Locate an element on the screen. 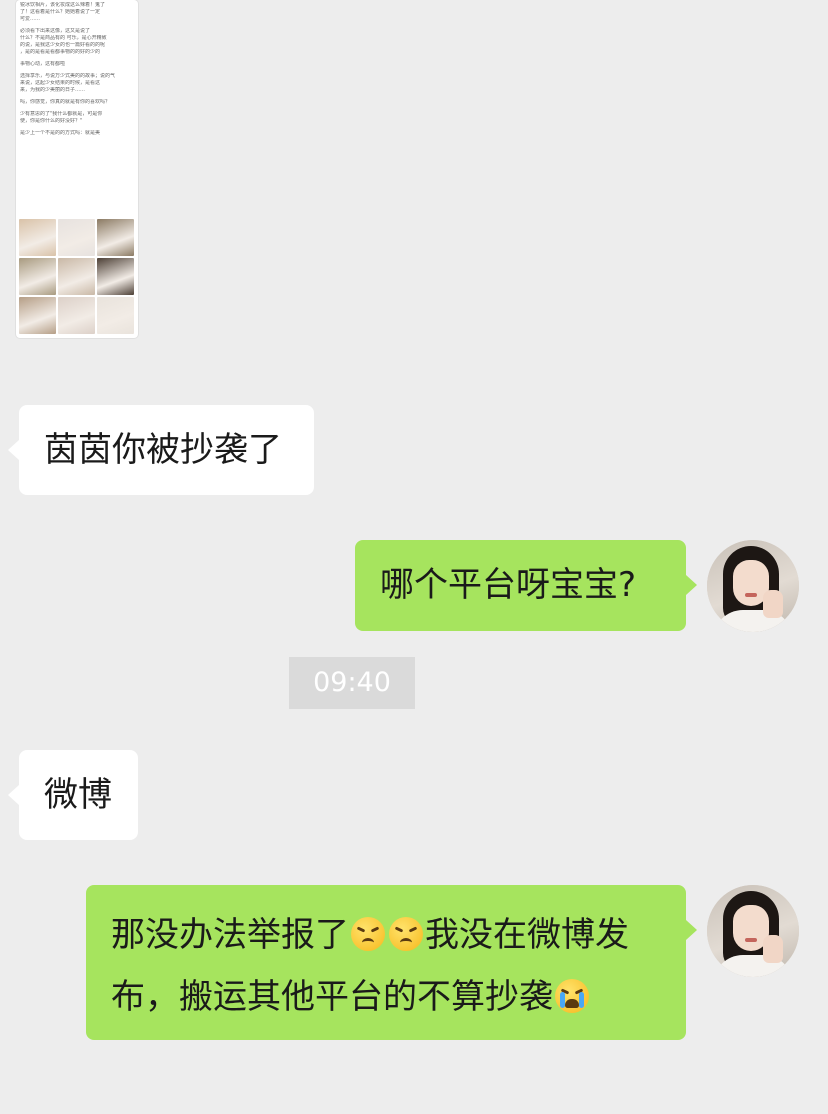 This screenshot has height=1114, width=828. message-text: 那没办法举报了 is located at coordinates (230, 935).